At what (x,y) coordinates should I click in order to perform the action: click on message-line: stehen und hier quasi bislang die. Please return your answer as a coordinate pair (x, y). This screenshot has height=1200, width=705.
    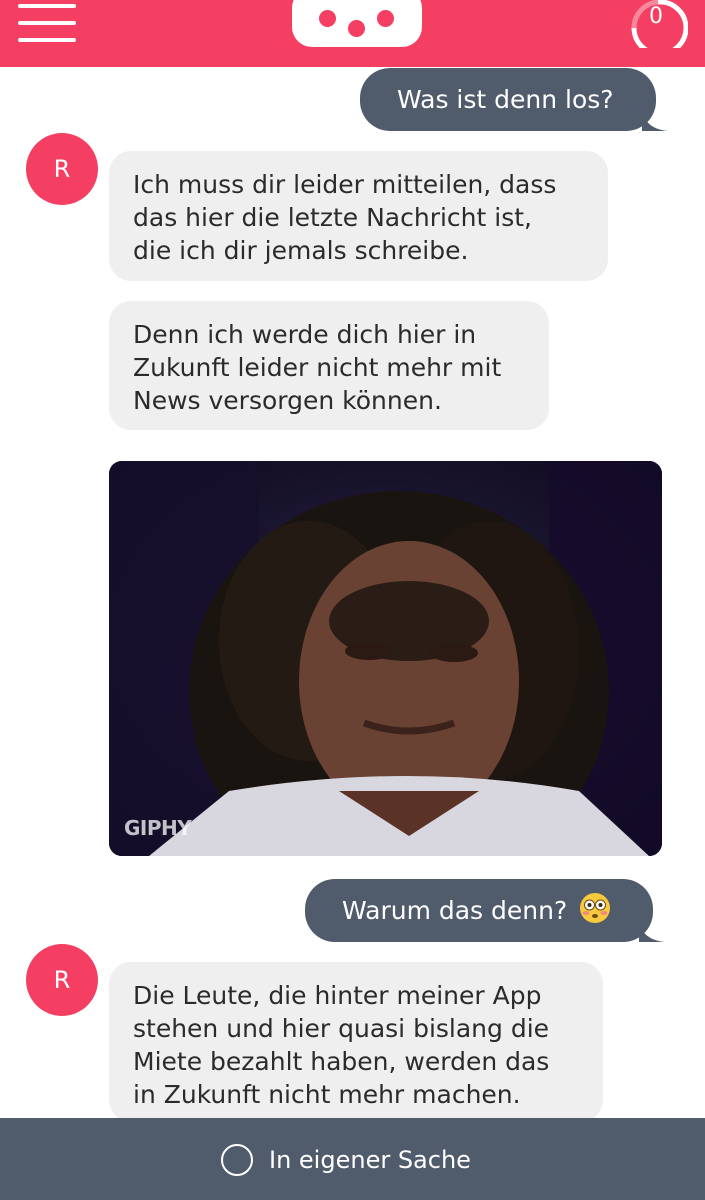
    Looking at the image, I should click on (341, 1028).